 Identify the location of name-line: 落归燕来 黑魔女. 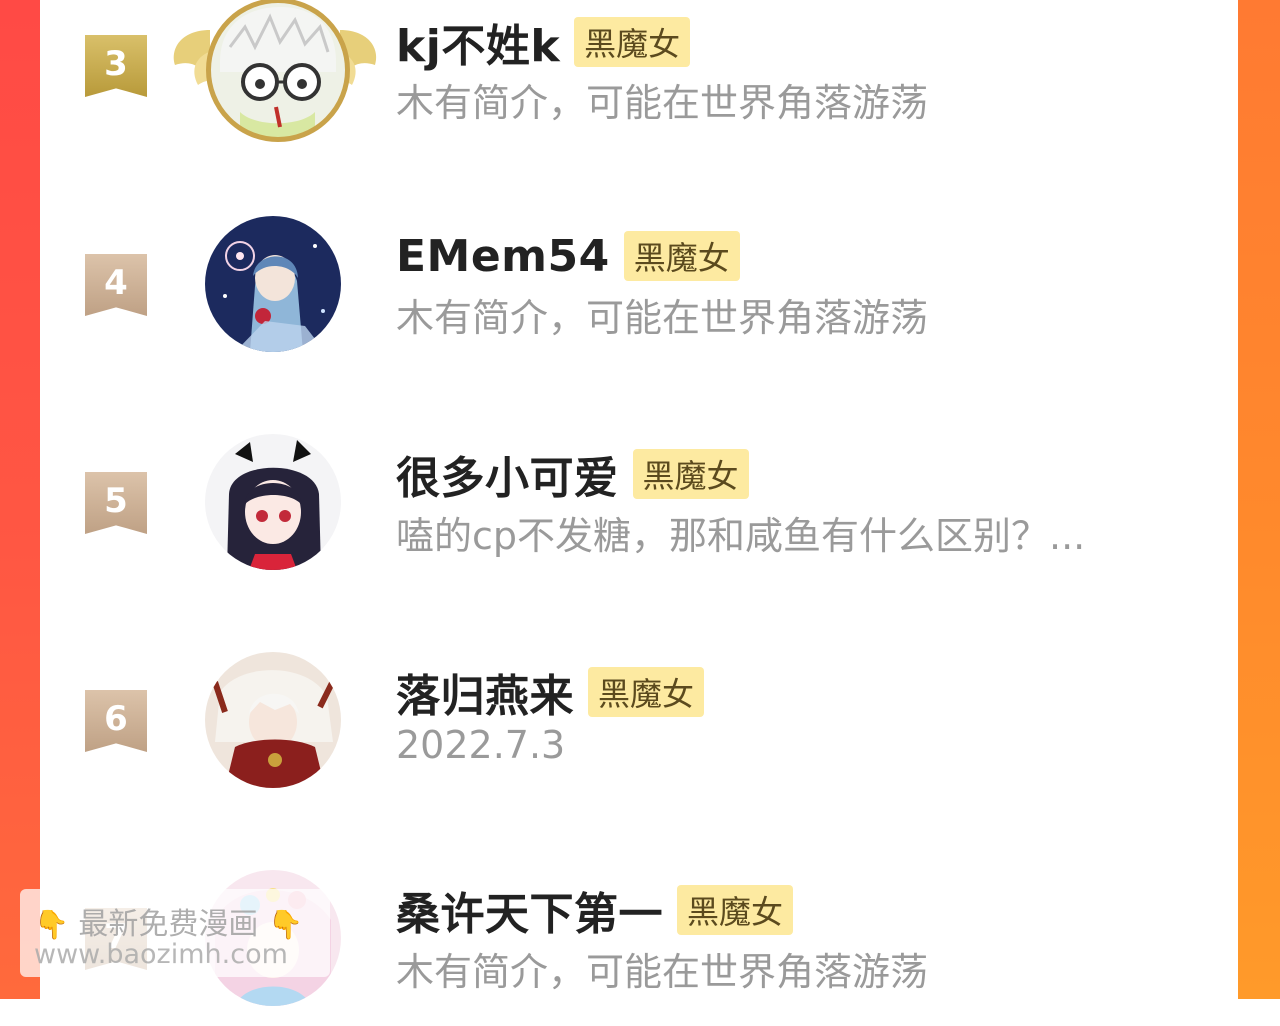
(550, 693).